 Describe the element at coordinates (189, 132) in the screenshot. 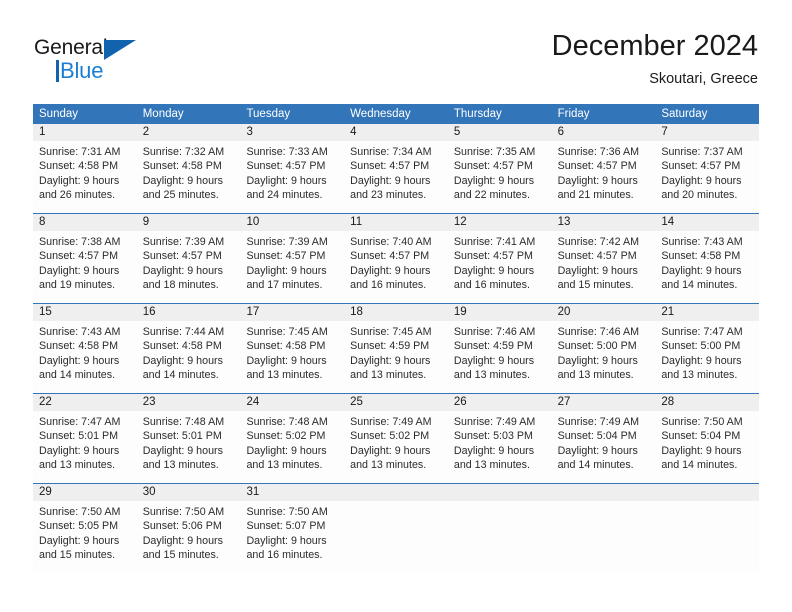

I see `day-number: 2` at that location.